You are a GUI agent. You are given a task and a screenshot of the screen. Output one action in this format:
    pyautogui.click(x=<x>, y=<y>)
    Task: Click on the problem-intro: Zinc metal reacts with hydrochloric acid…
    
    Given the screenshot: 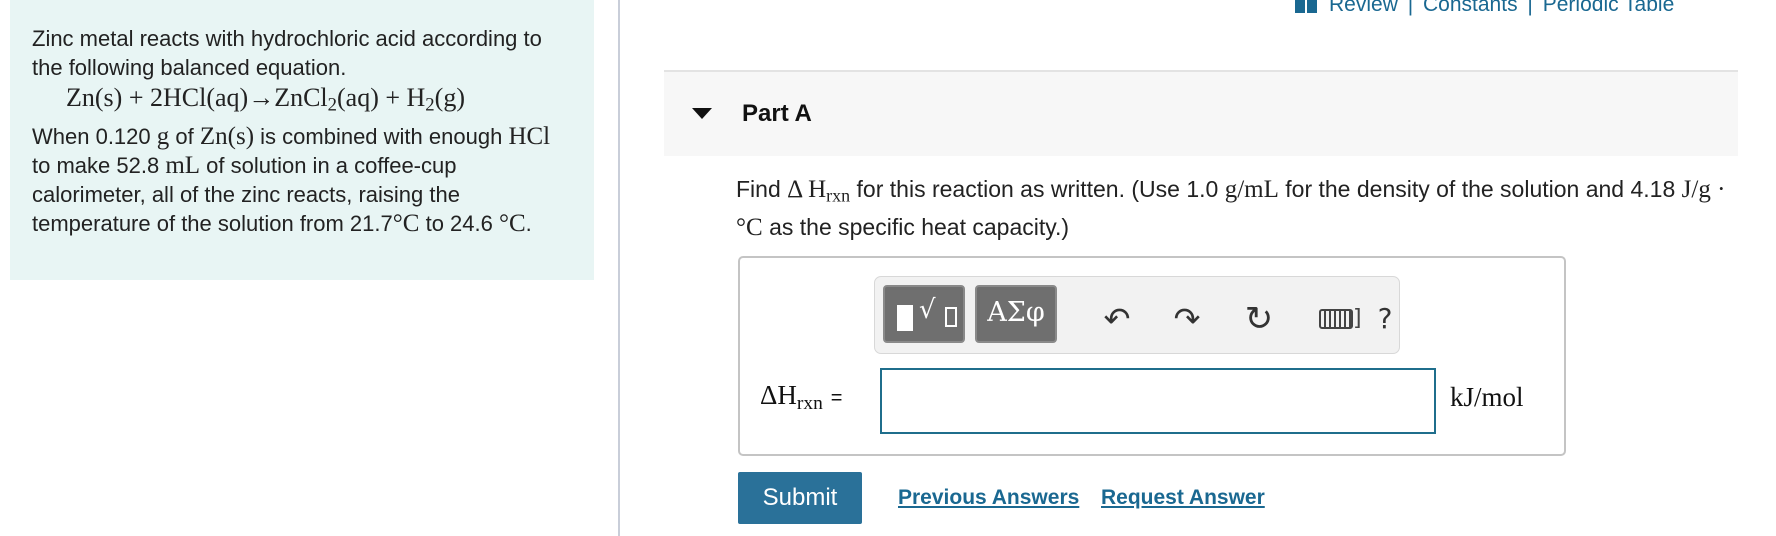 What is the action you would take?
    pyautogui.click(x=287, y=53)
    